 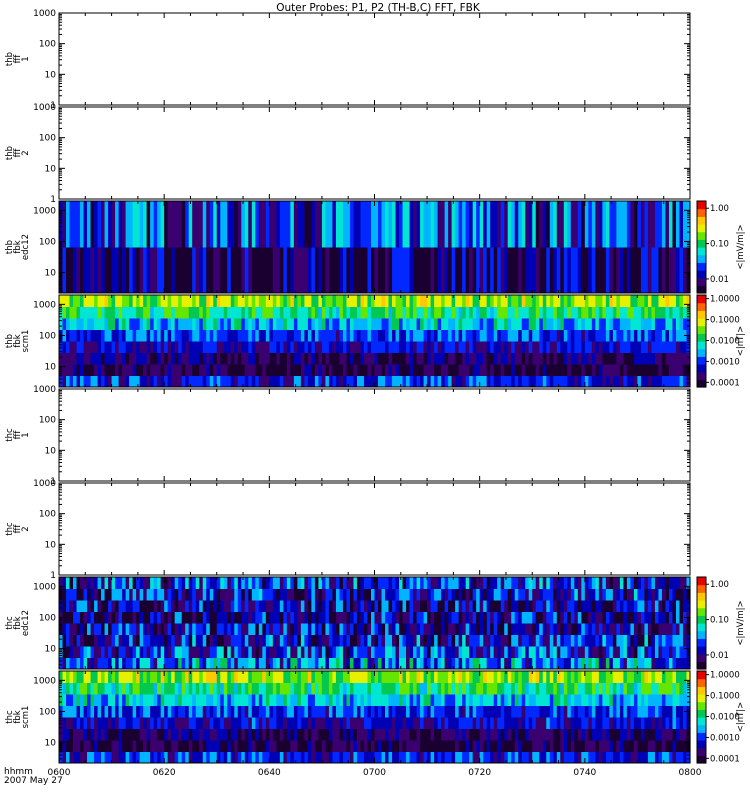 I want to click on y-tick-label: 10, so click(x=51, y=75).